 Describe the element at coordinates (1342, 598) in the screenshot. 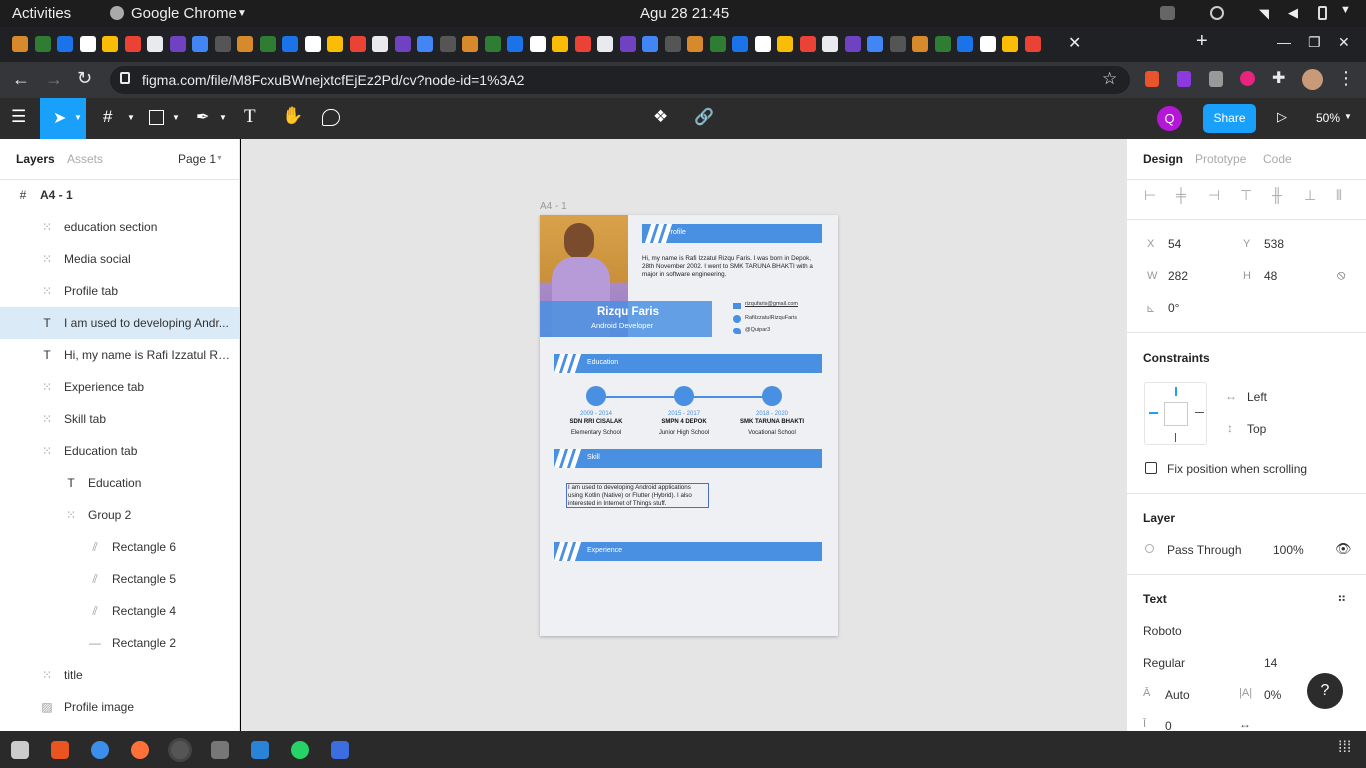

I see `text-styles-icon: ⠶` at that location.